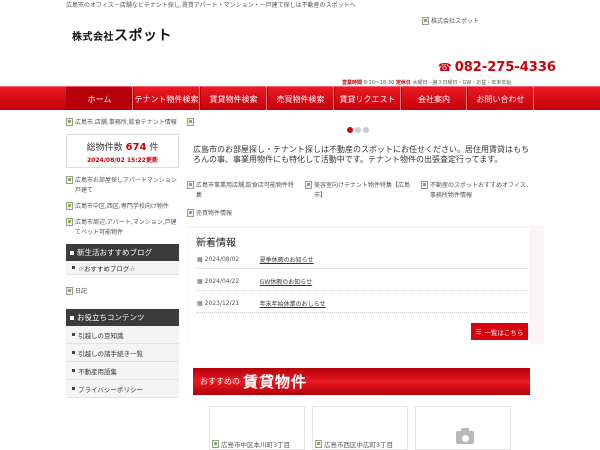 The height and width of the screenshot is (450, 600). Describe the element at coordinates (166, 99) in the screenshot. I see `nav-tenant-search: テナント物件検索` at that location.